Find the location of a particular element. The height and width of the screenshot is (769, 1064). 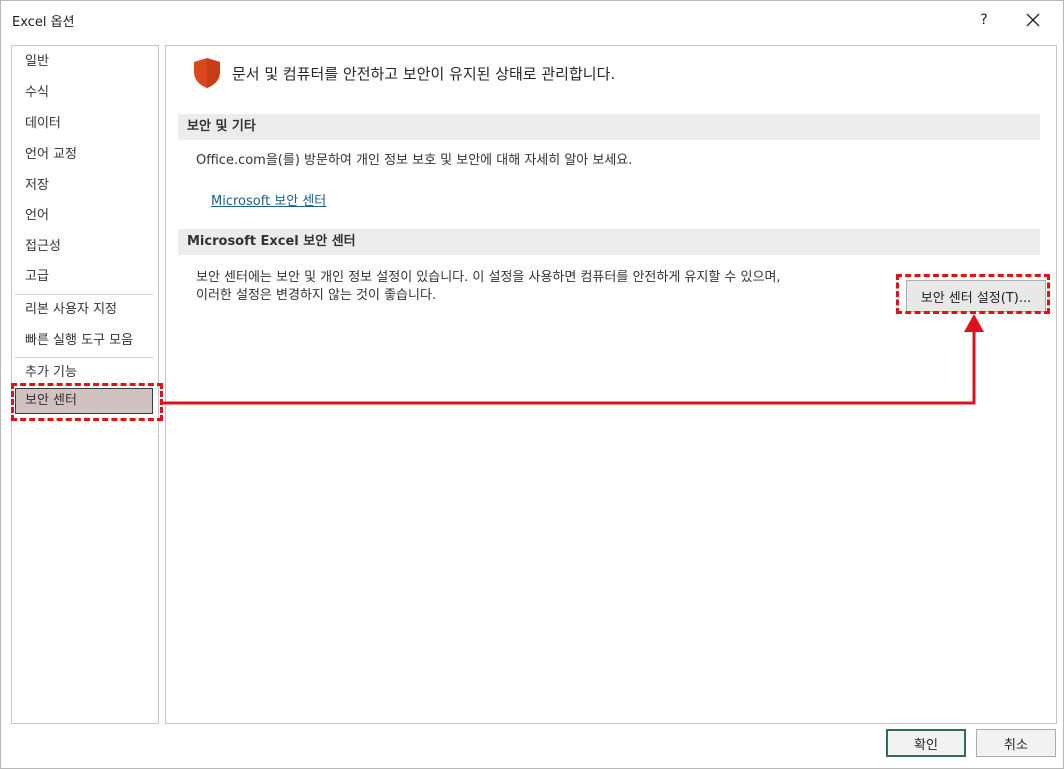

sidebar-item-quick-access-toolbar: 빠른 실행 도구 모음 is located at coordinates (84, 341).